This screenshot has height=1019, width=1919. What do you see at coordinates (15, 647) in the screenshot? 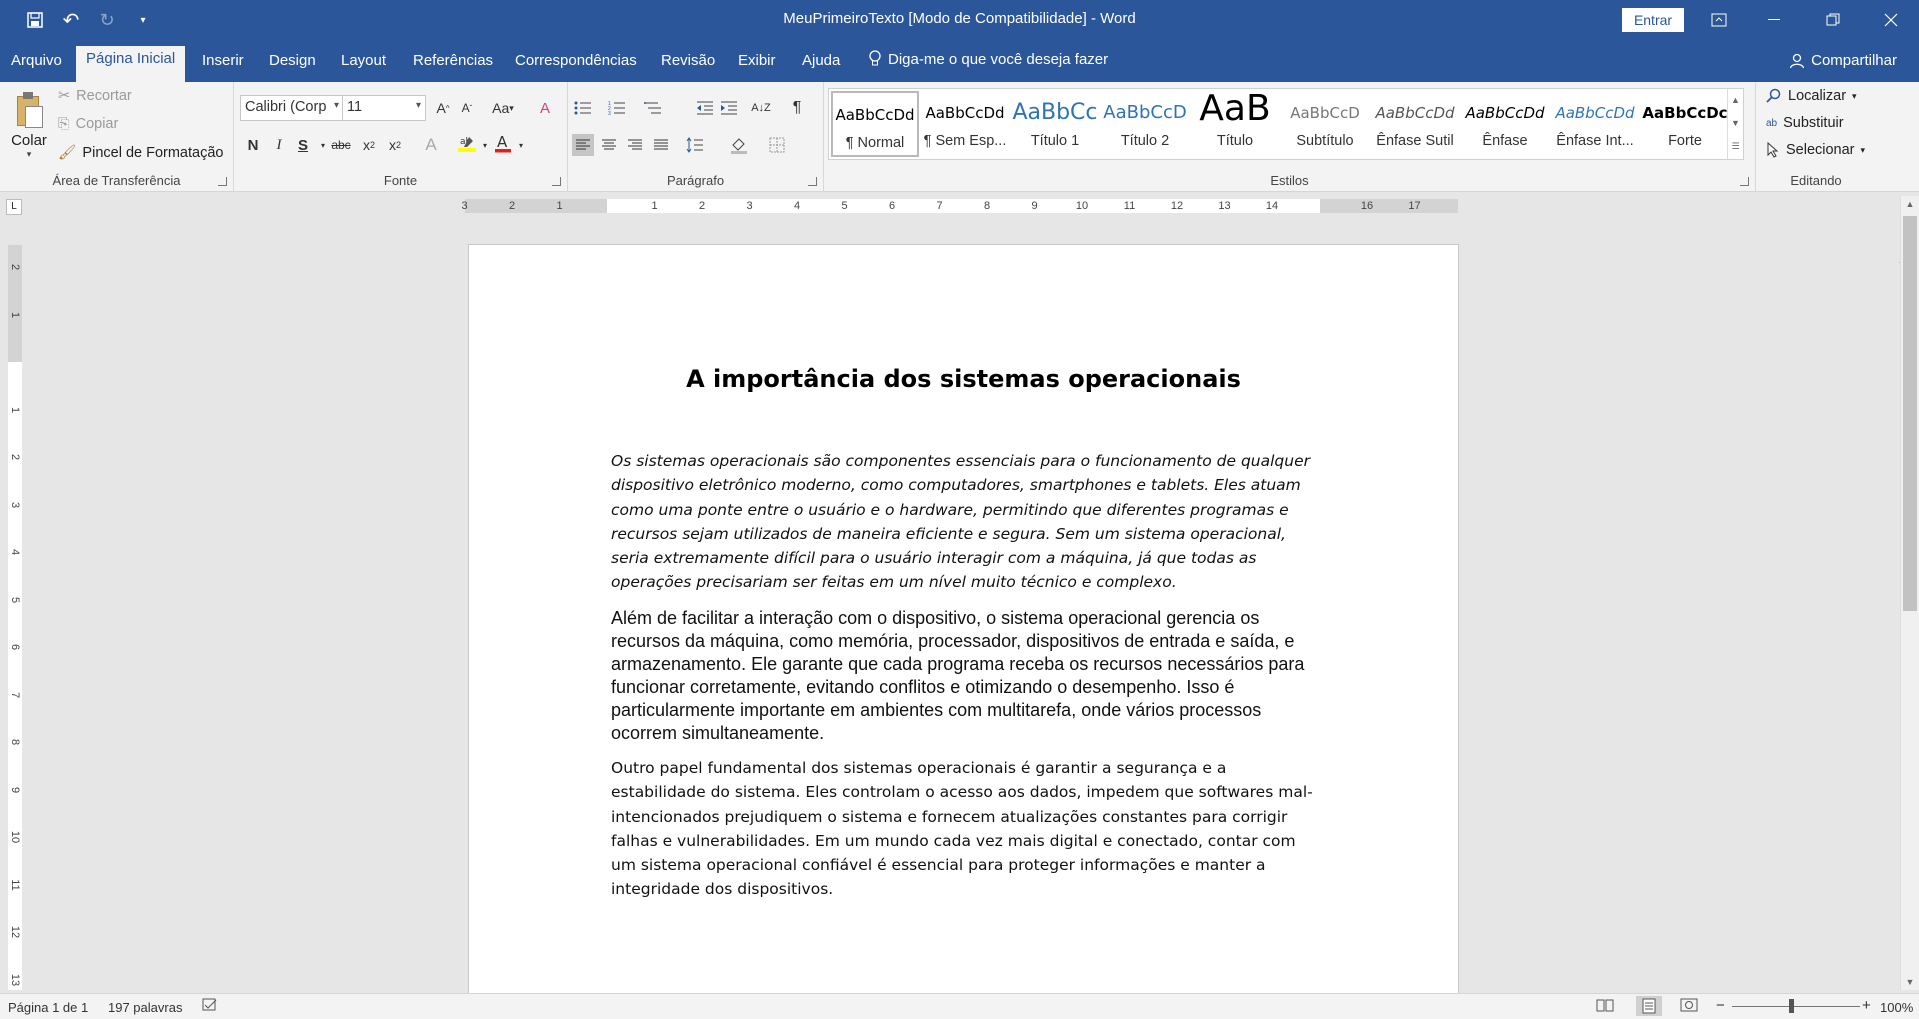
I see `ruler-number: 6` at bounding box center [15, 647].